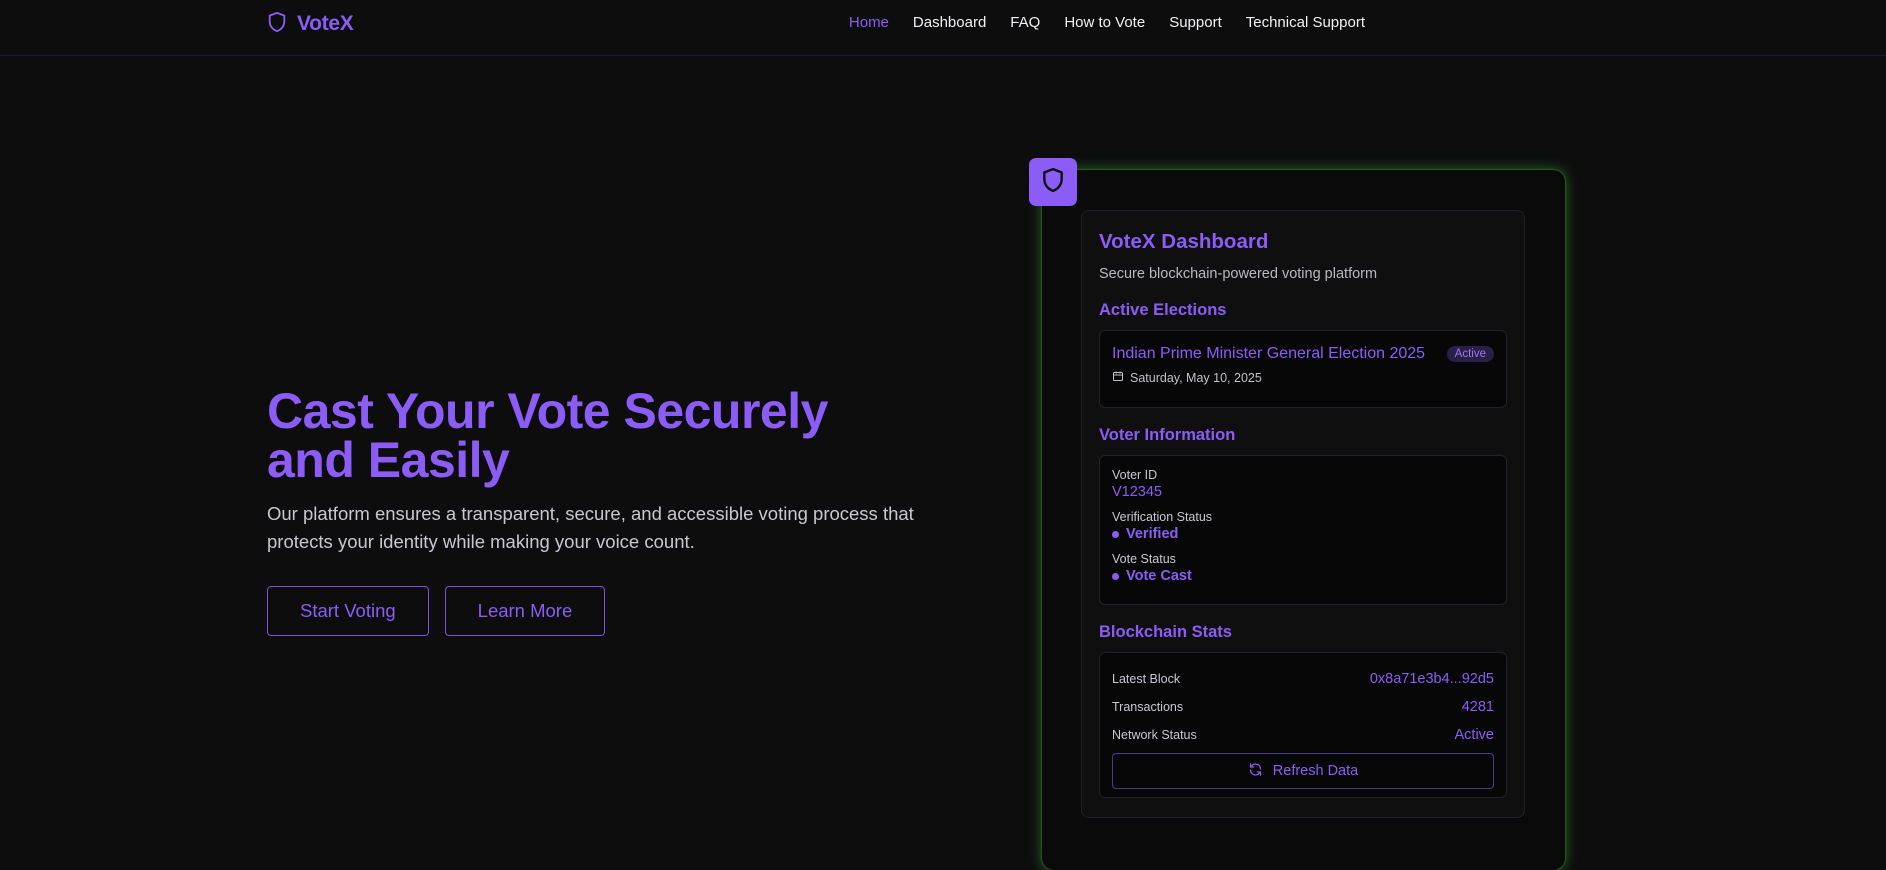 The width and height of the screenshot is (1886, 870). I want to click on voter-id-label: Voter ID, so click(1135, 475).